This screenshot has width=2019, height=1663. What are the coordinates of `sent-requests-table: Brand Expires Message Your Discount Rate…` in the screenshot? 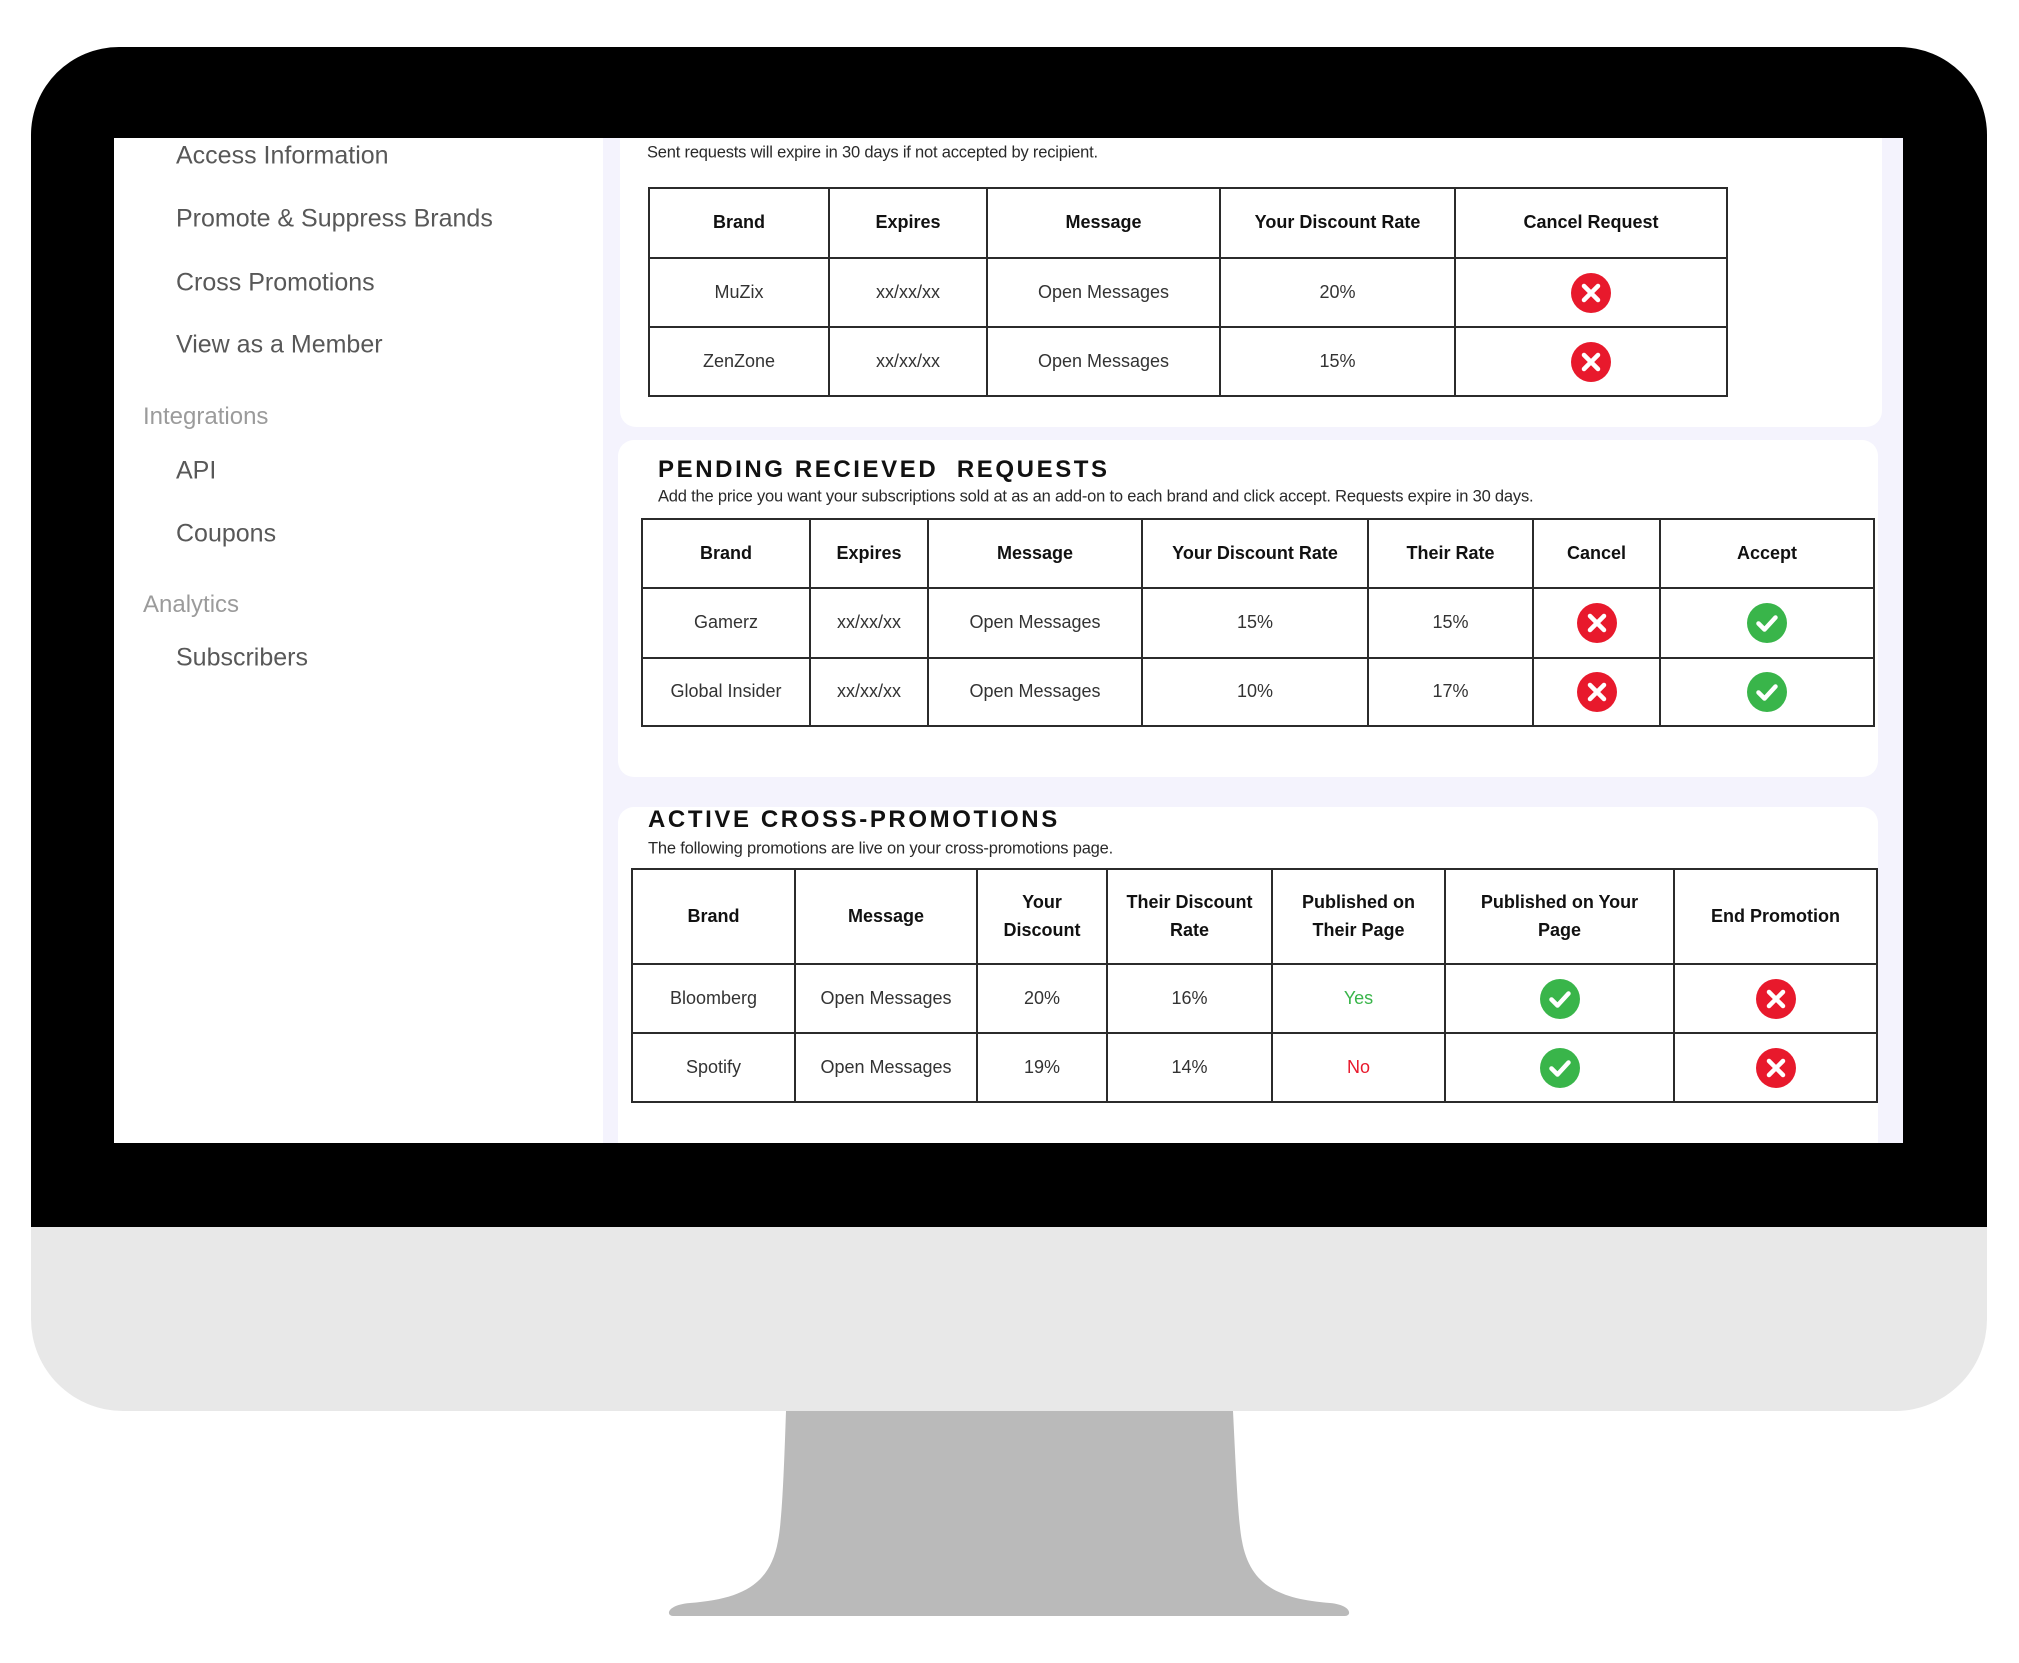 It's located at (1188, 292).